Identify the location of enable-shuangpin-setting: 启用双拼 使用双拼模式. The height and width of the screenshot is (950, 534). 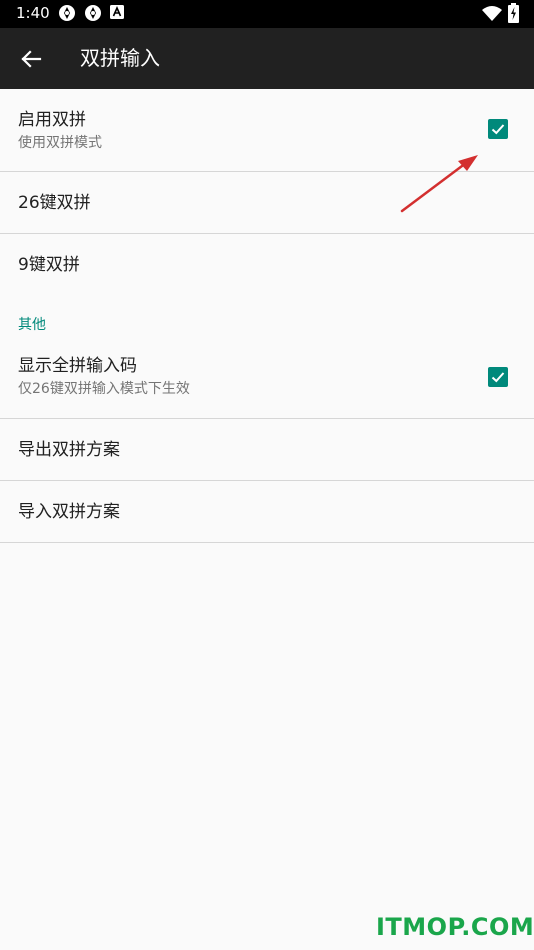
(267, 130).